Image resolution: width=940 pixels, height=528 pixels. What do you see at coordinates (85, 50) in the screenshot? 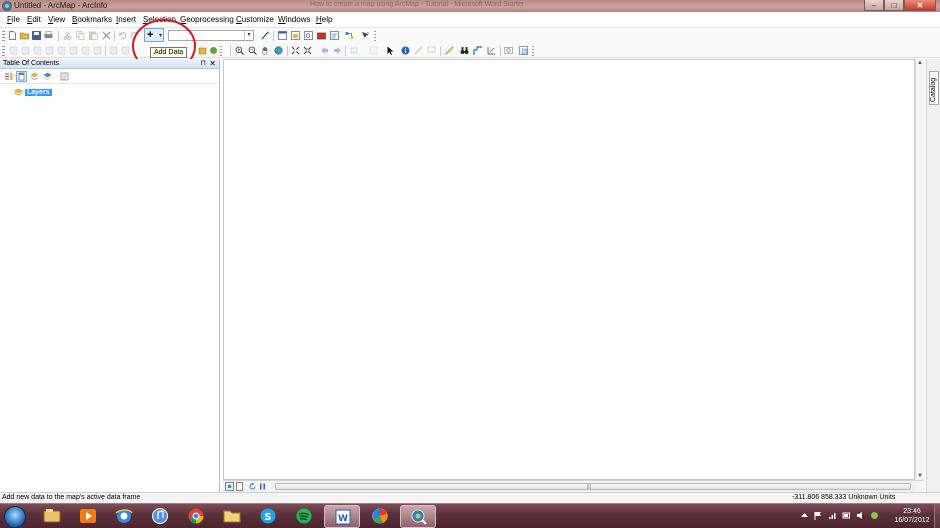
I see `attributes-icon` at bounding box center [85, 50].